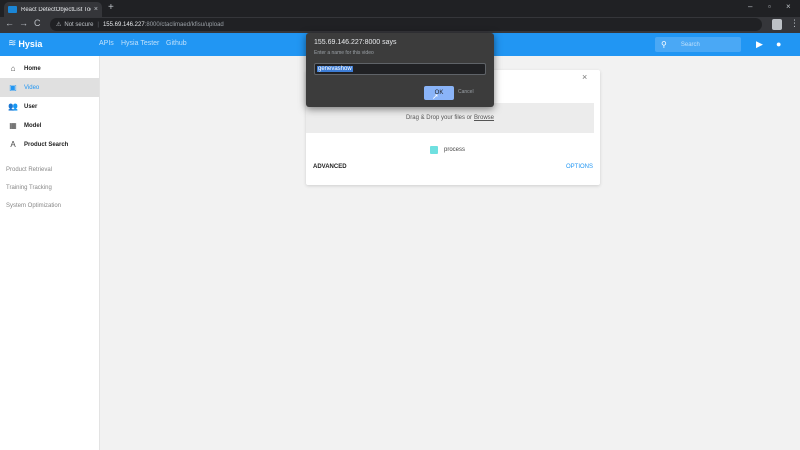  Describe the element at coordinates (778, 44) in the screenshot. I see `account-icon: ●` at that location.